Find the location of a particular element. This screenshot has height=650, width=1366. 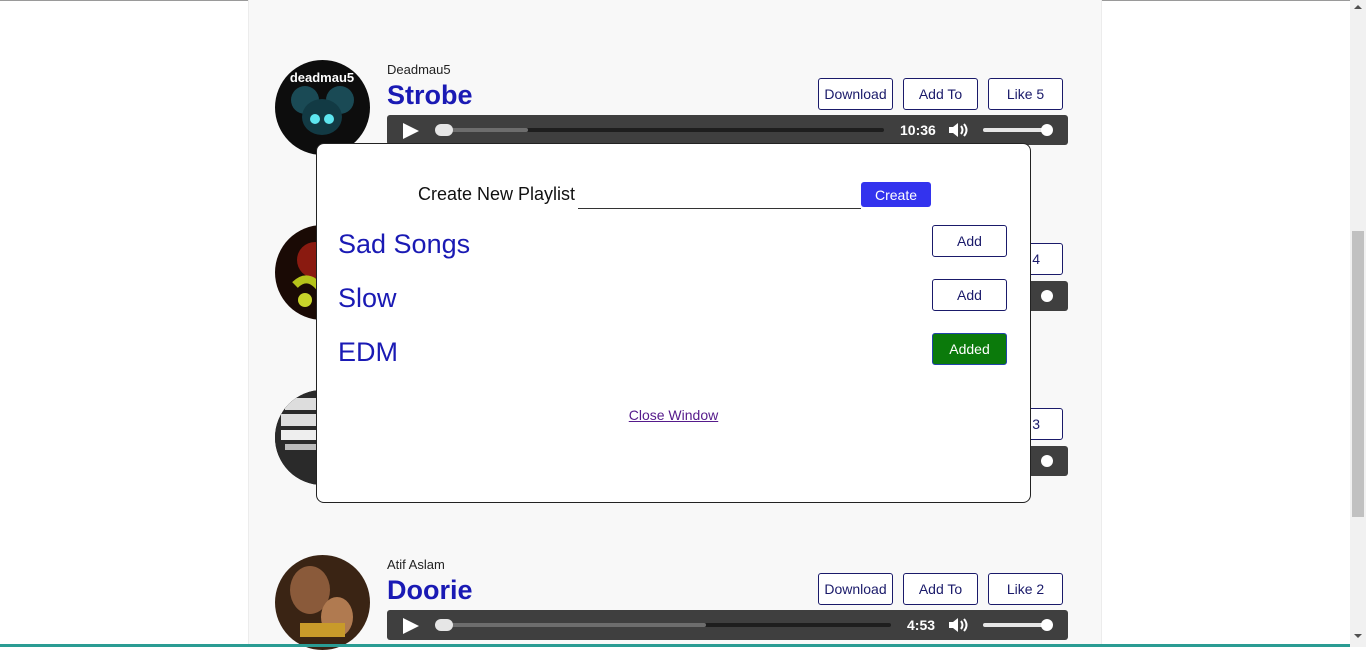

scrollbar-thumb is located at coordinates (1358, 374).